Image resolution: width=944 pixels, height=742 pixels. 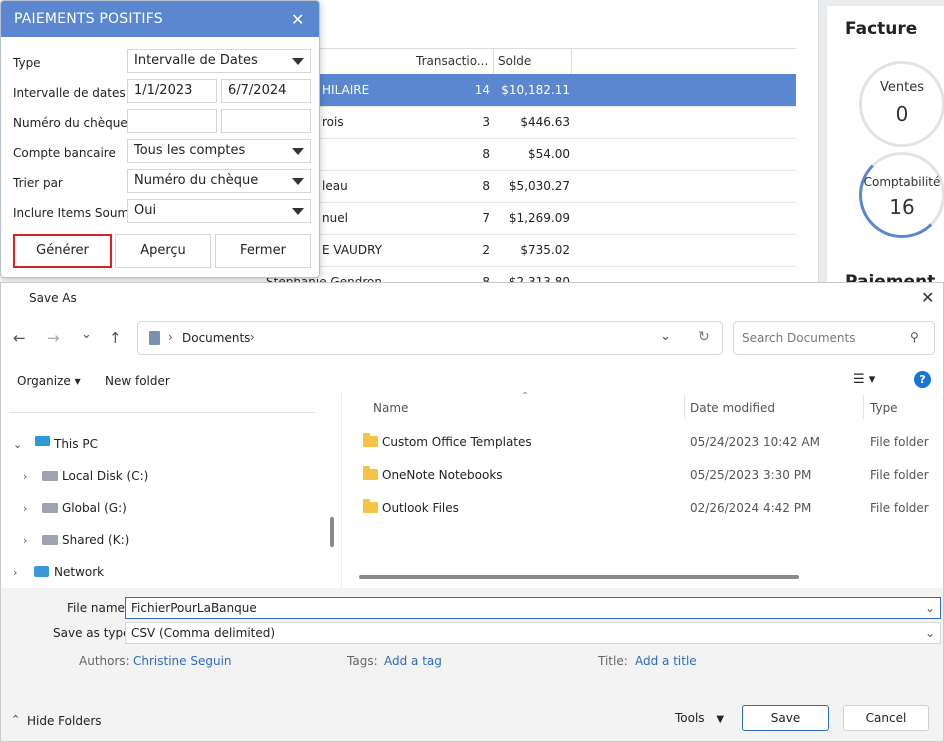 I want to click on save-button: Save, so click(x=785, y=718).